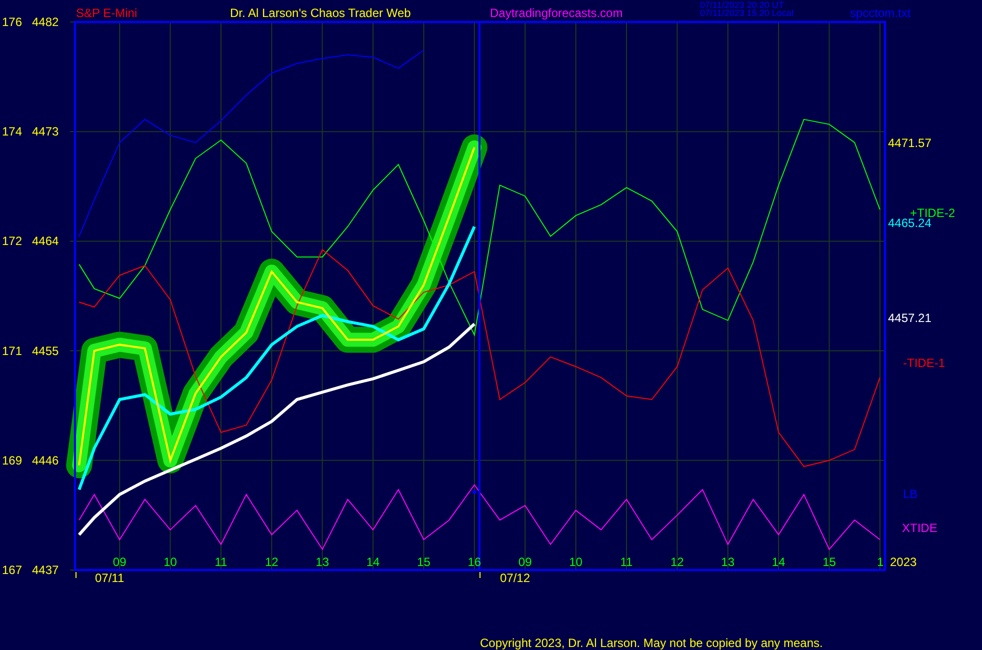 The image size is (982, 650). I want to click on file-name: spcctom.txt, so click(880, 13).